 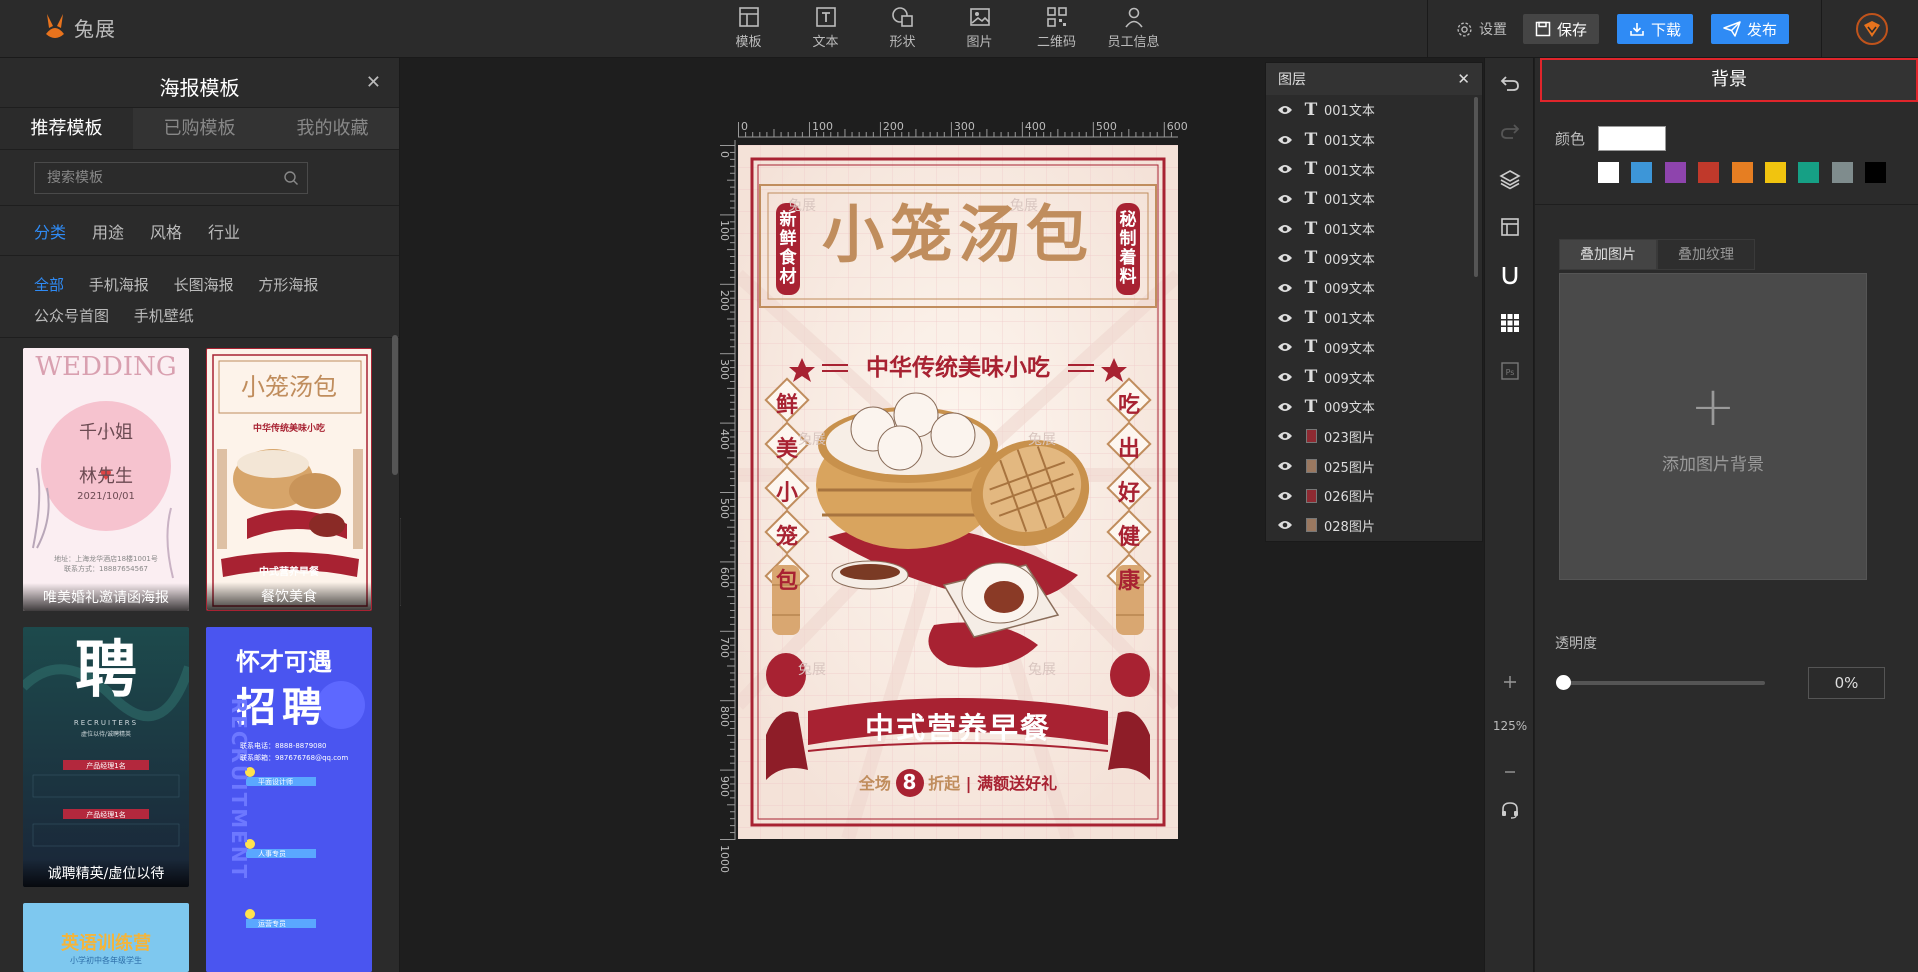 I want to click on tab-recommended: 推荐模板, so click(x=66, y=128).